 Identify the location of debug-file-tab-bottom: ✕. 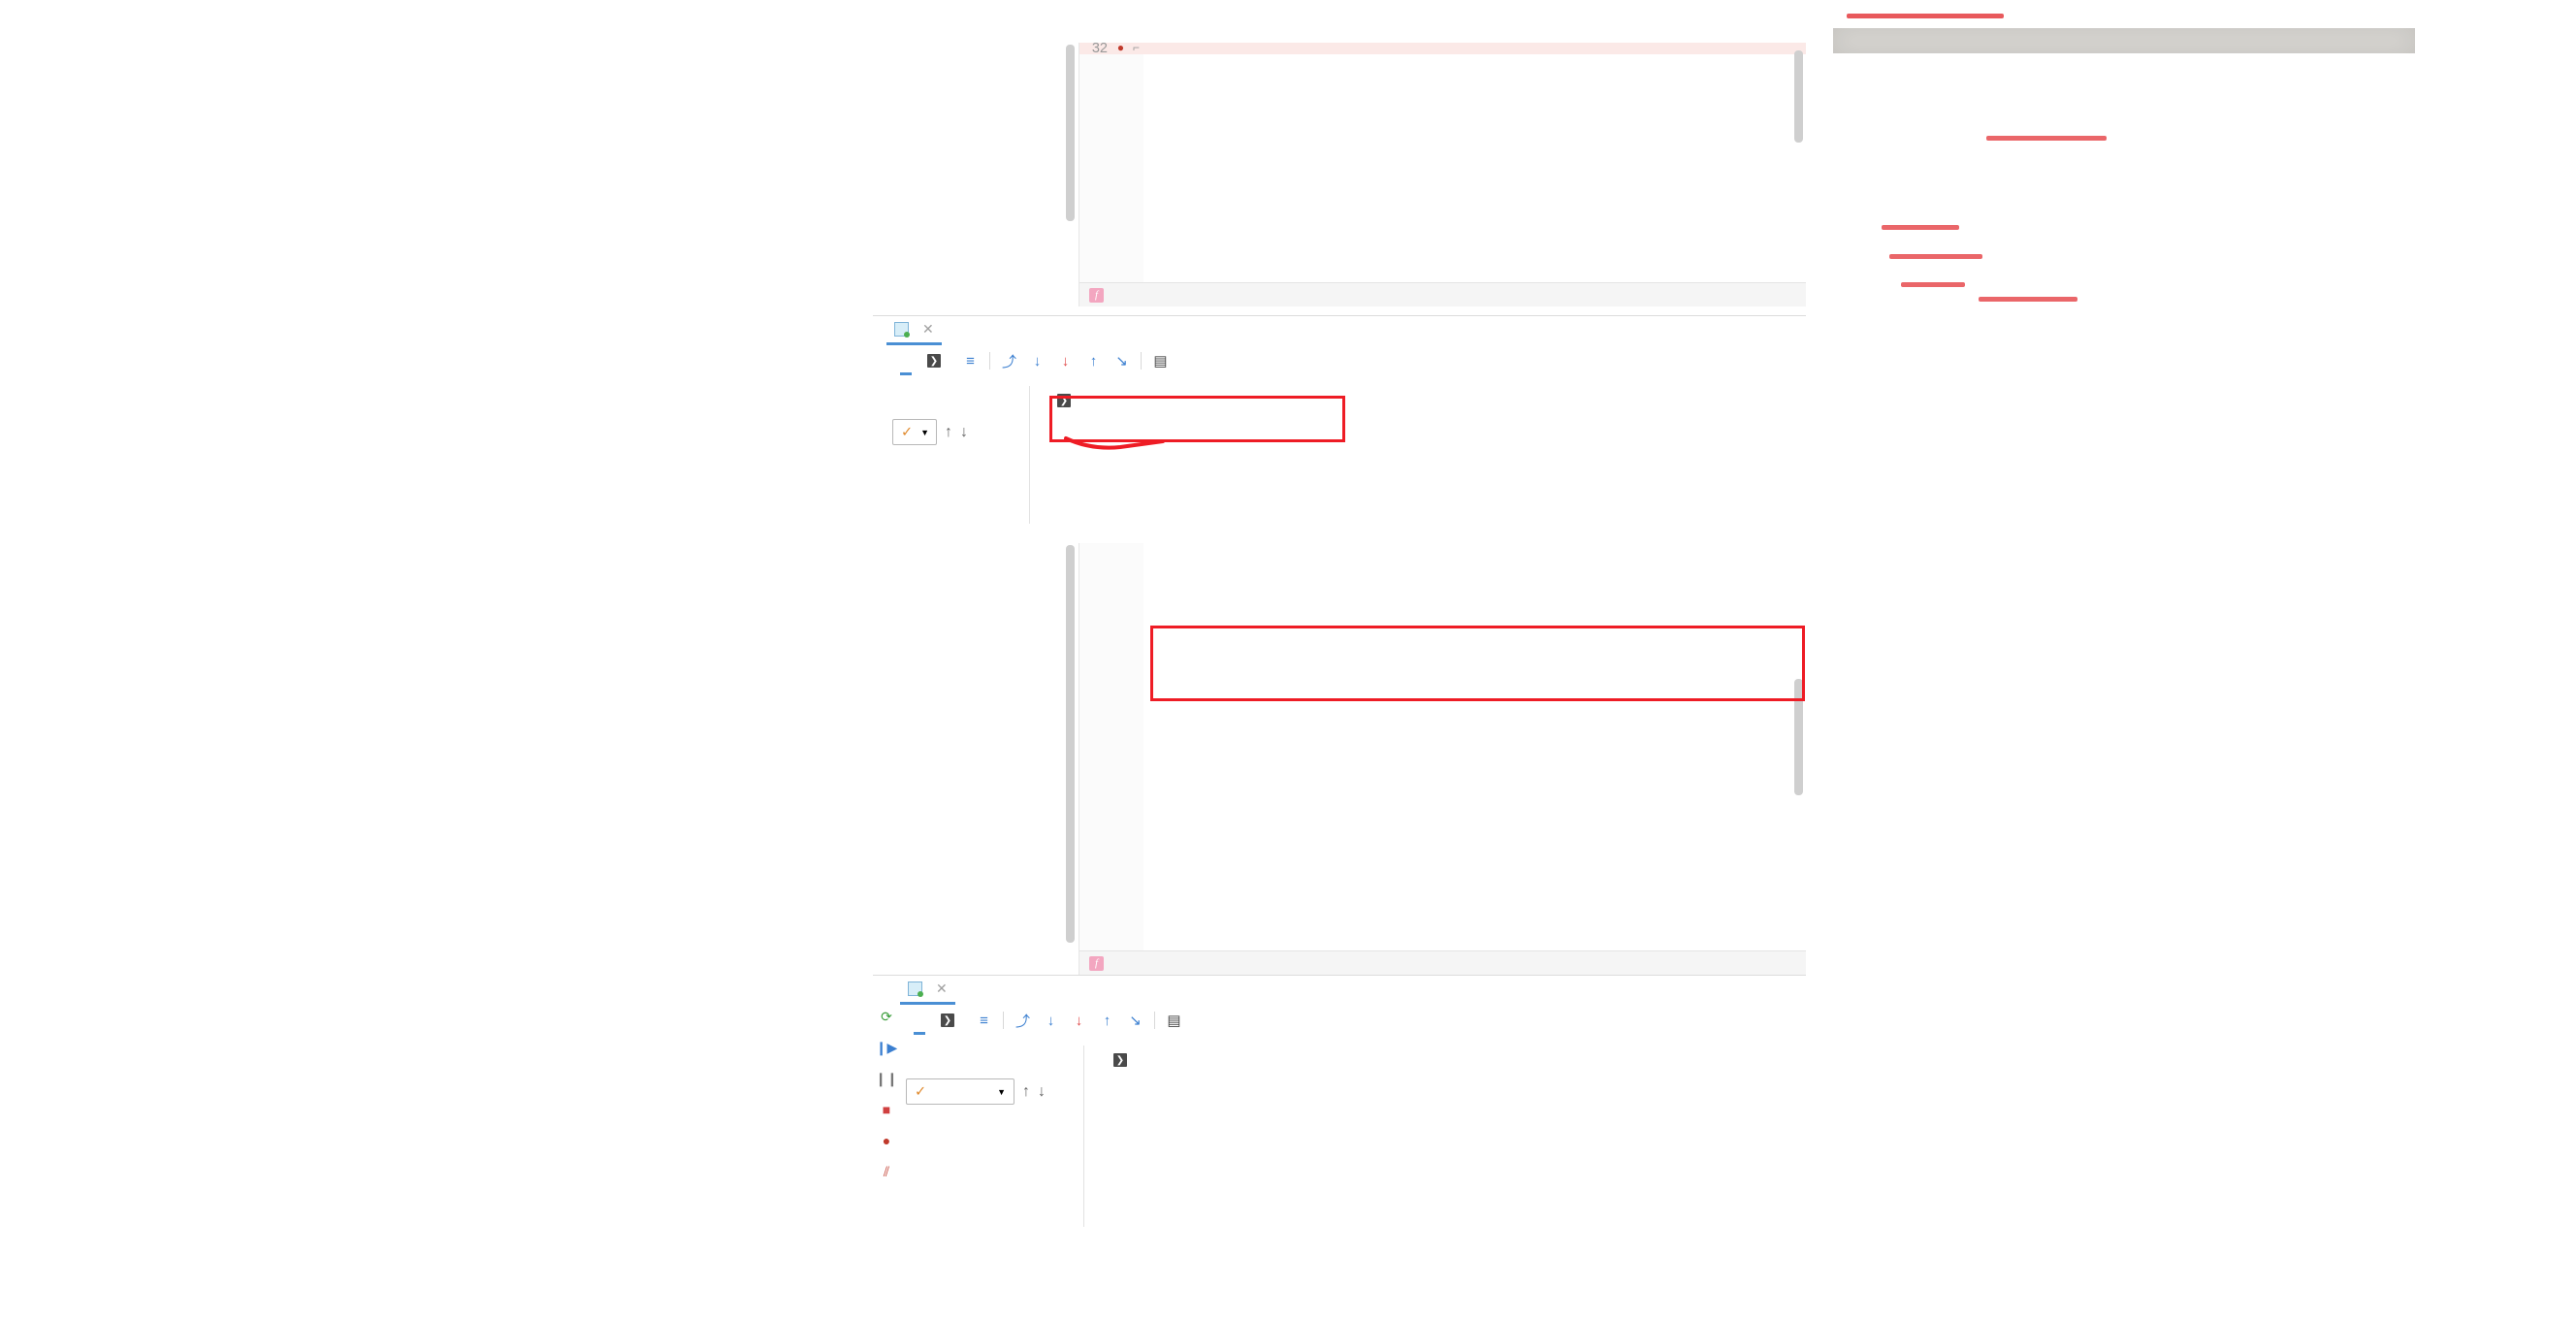
(927, 991).